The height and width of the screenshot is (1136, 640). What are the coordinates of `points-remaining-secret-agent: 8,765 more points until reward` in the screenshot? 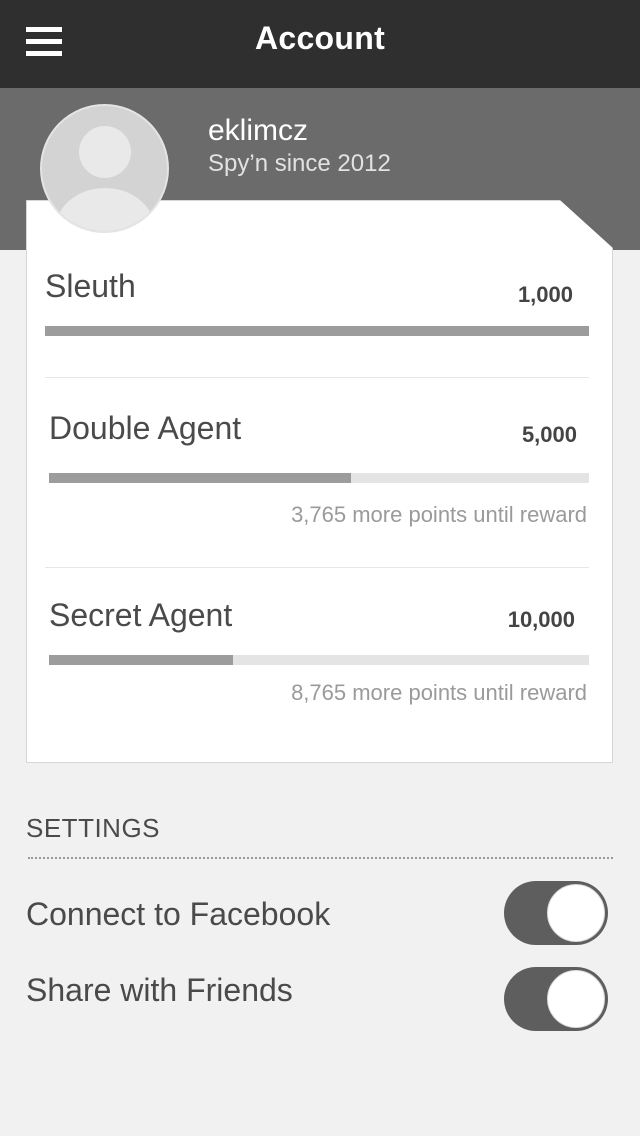 It's located at (439, 692).